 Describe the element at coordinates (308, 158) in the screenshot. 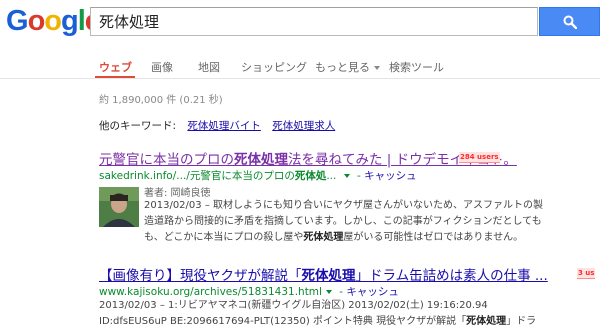

I see `result-title-link: 元警官に本当のプロの死体処理法を尋ねてみた | ドウデモイイコト。` at that location.